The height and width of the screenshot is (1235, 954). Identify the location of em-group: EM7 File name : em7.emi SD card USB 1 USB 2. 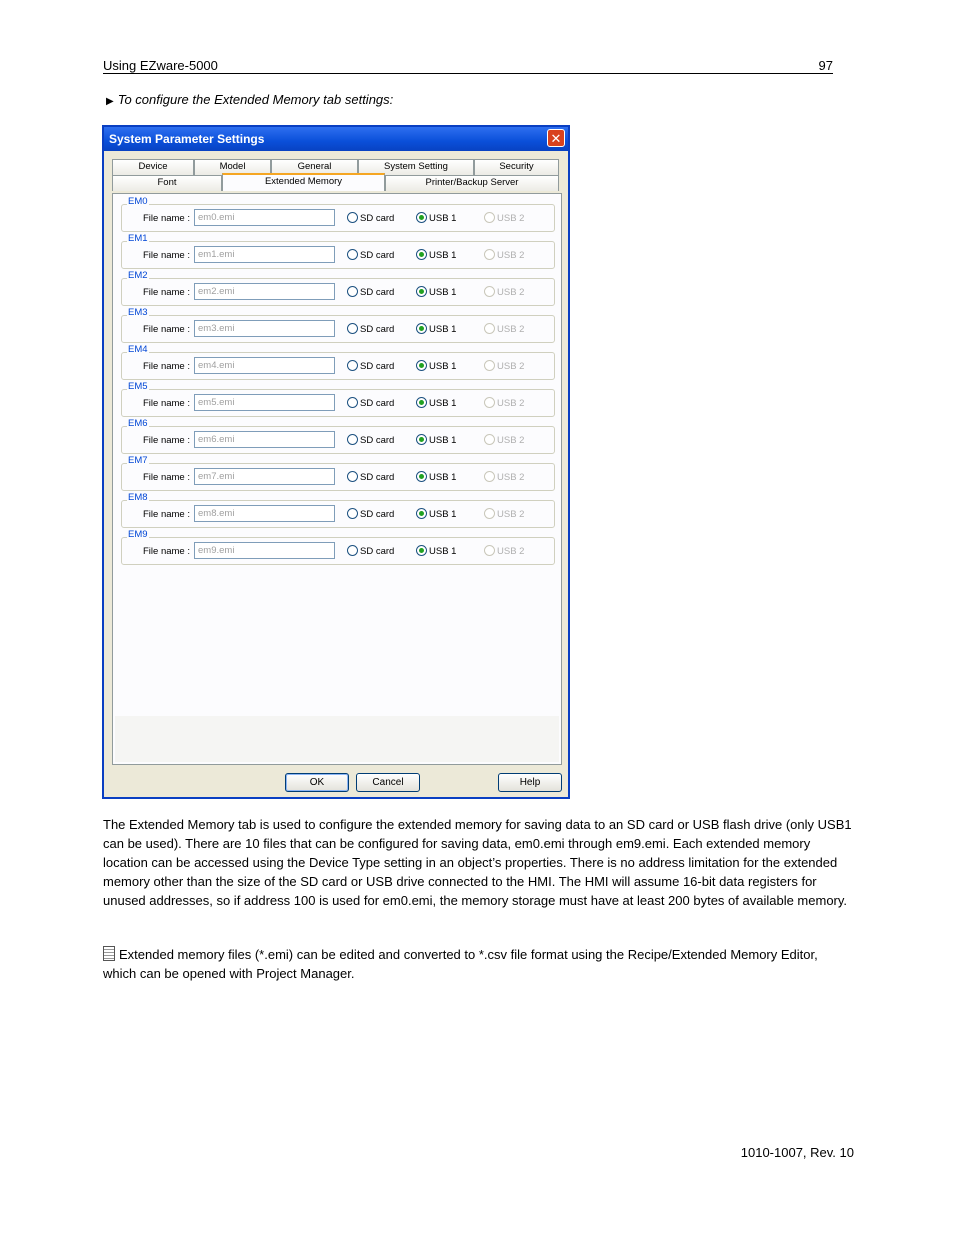
(338, 473).